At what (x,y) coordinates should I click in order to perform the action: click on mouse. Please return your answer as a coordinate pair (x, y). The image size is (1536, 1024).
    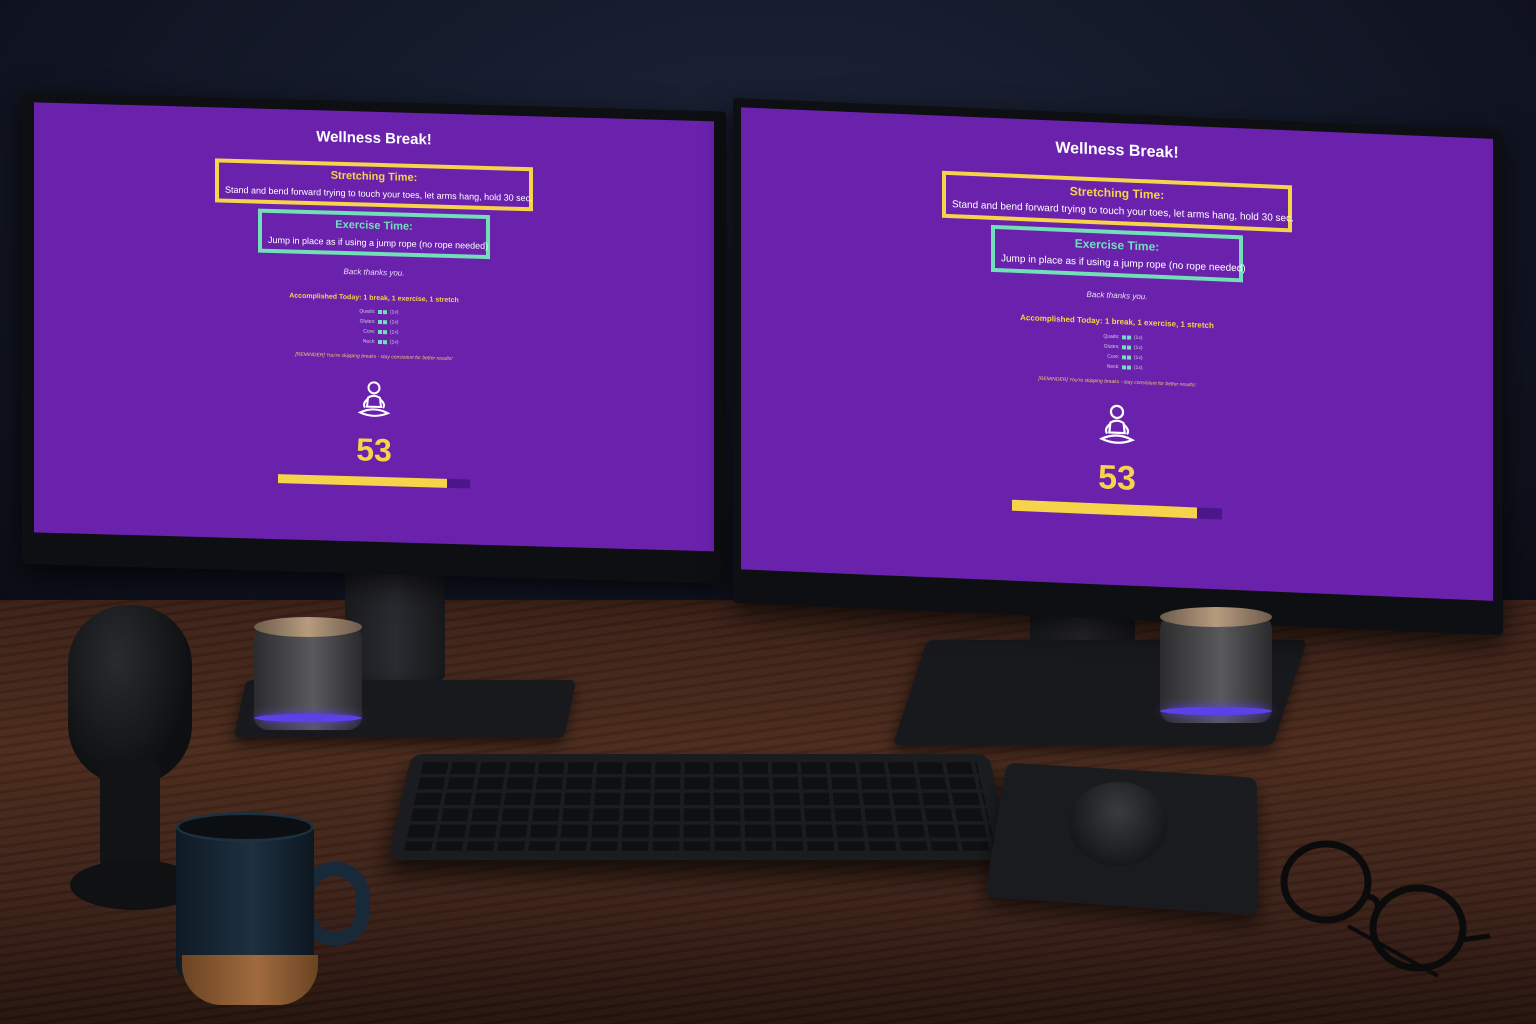
    Looking at the image, I should click on (1118, 824).